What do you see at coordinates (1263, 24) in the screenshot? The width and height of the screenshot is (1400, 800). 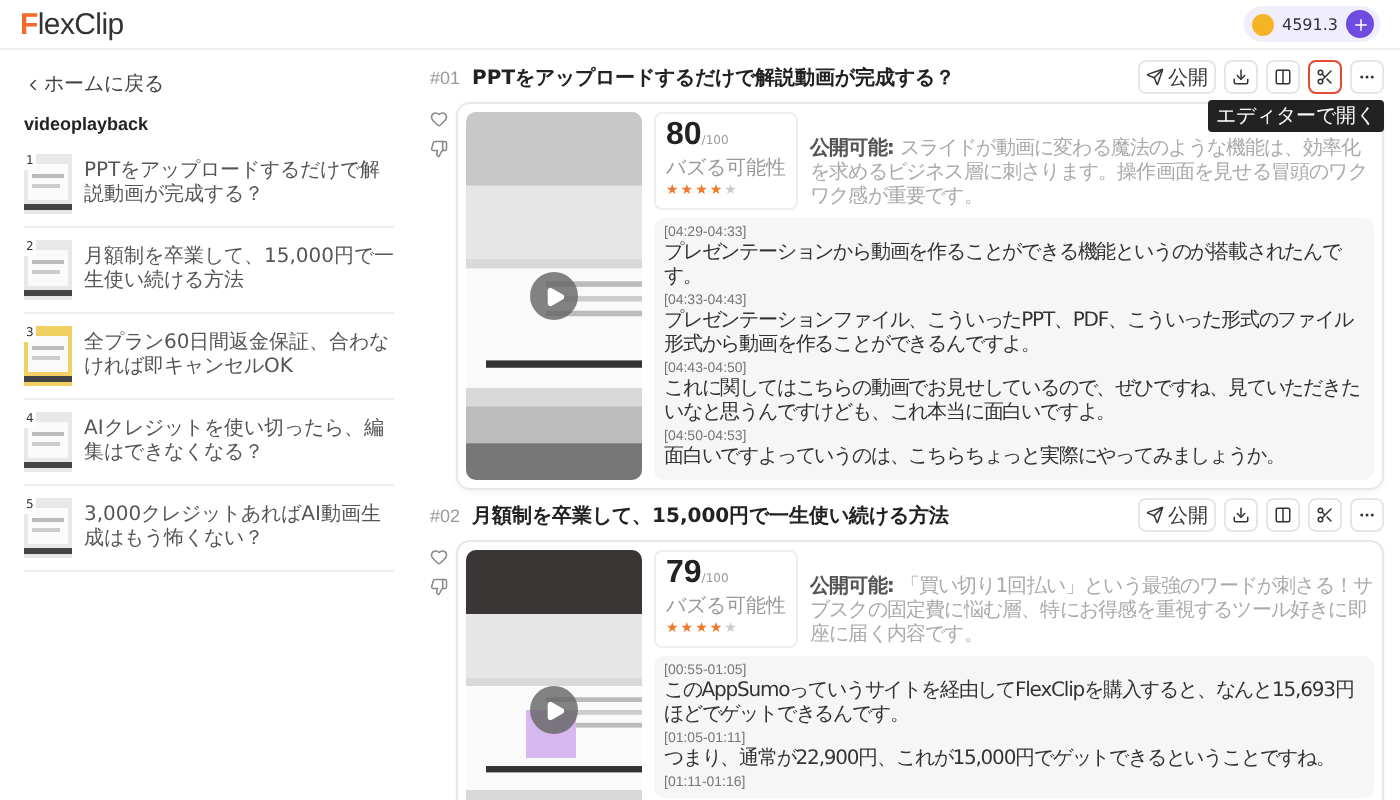 I see `coin-icon` at bounding box center [1263, 24].